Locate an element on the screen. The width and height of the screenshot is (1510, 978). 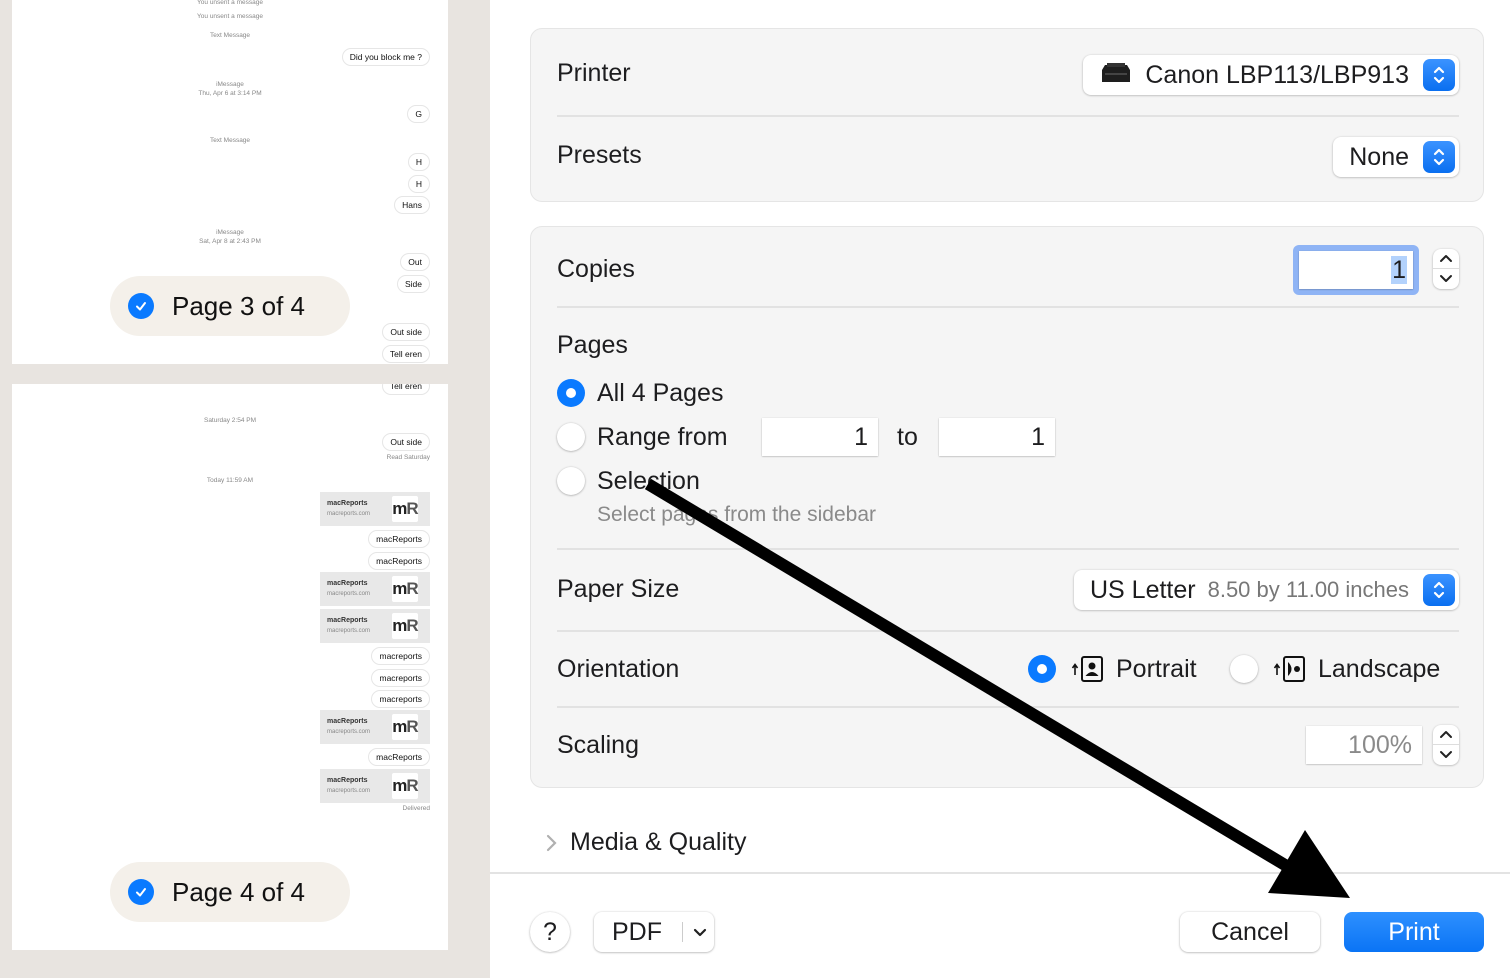
link-url: macreports.com is located at coordinates (349, 514).